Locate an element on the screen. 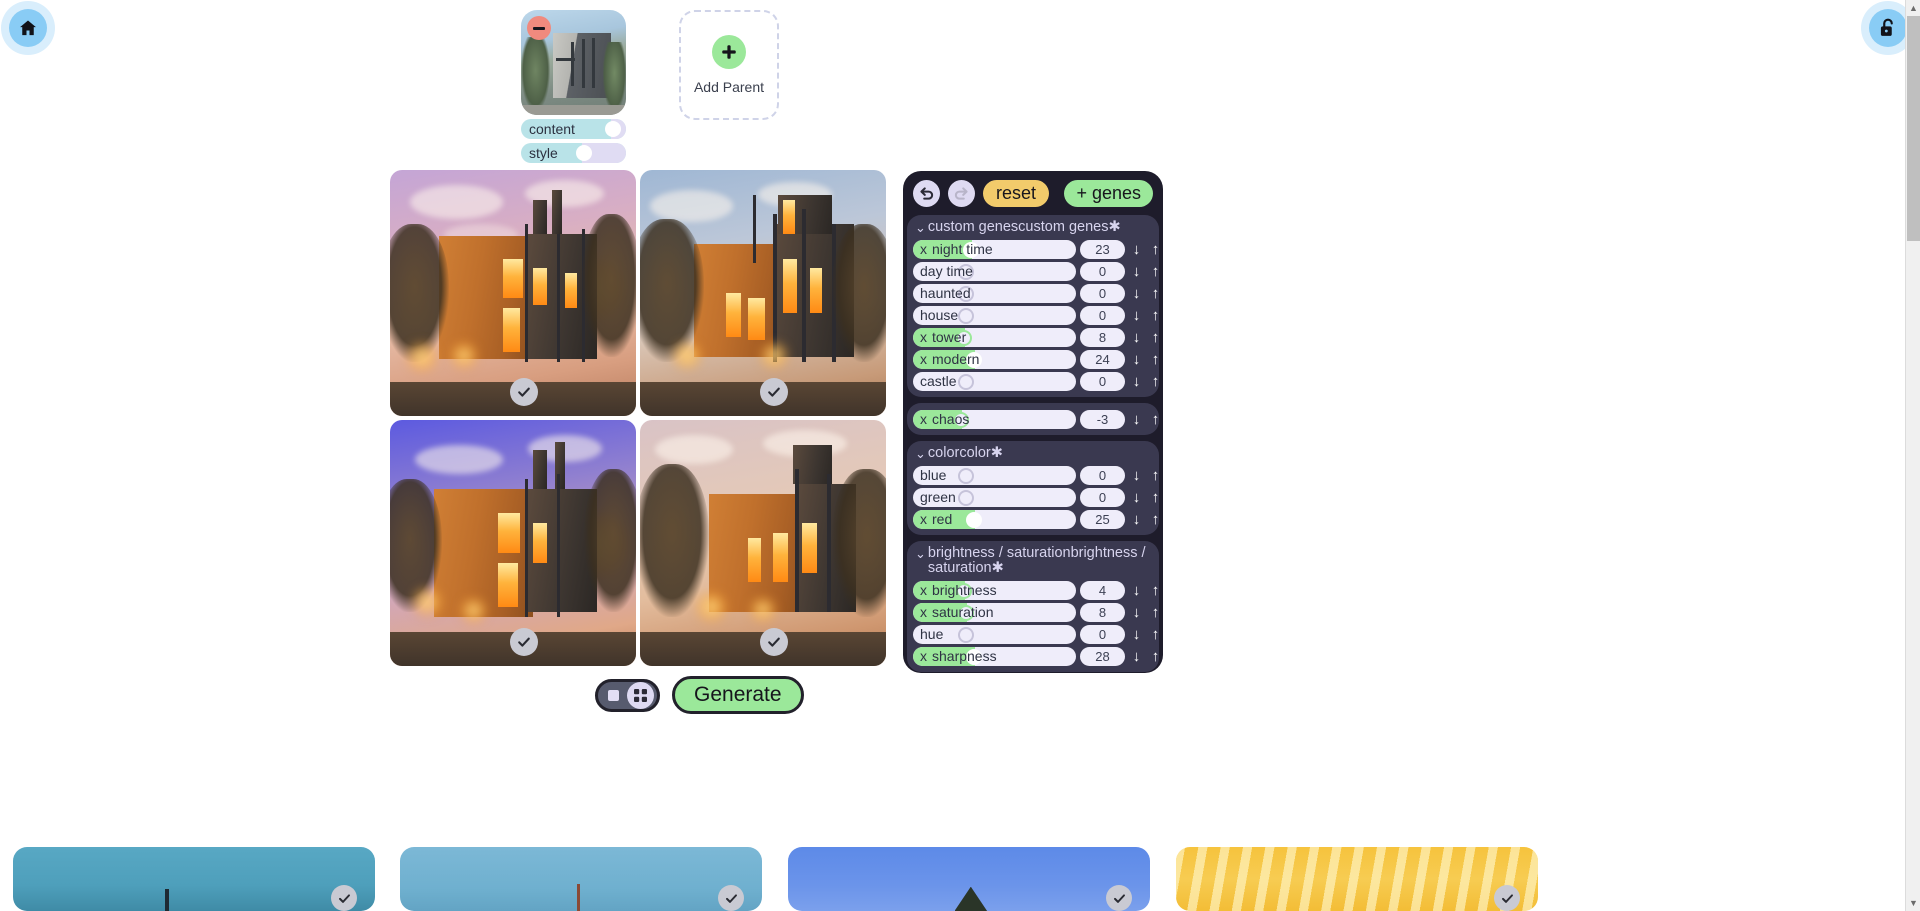 The height and width of the screenshot is (911, 1920). gene-slider: x saturation is located at coordinates (994, 612).